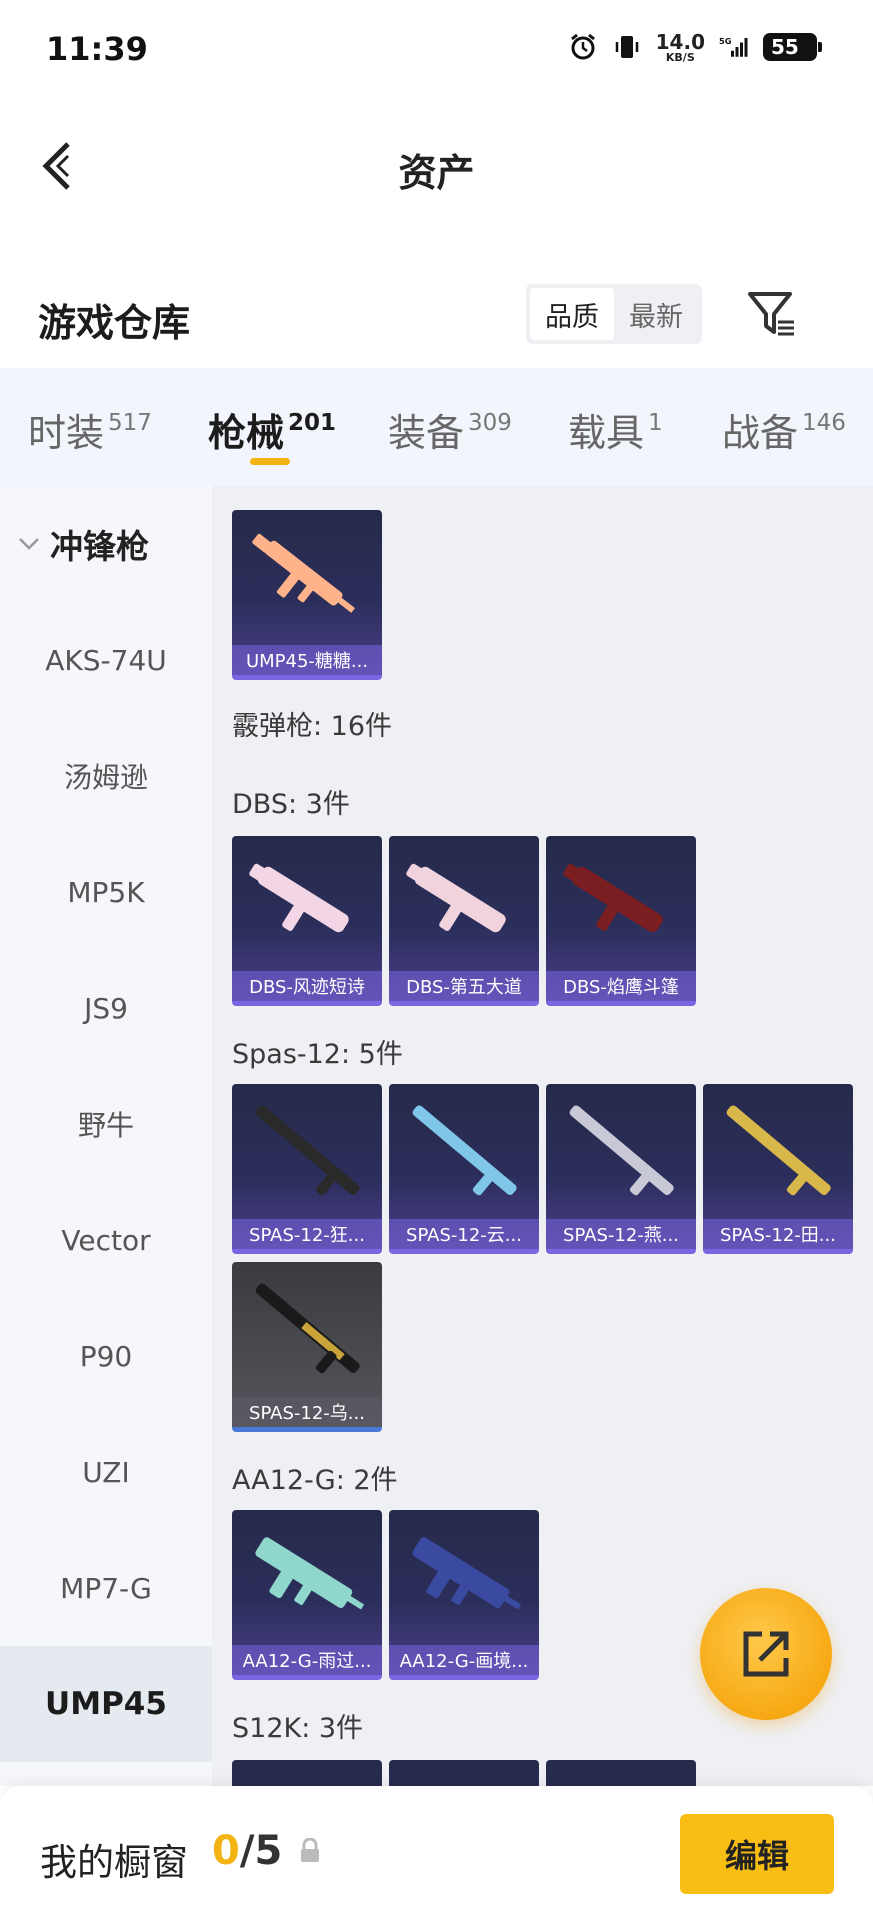  Describe the element at coordinates (627, 47) in the screenshot. I see `vibrate-icon` at that location.